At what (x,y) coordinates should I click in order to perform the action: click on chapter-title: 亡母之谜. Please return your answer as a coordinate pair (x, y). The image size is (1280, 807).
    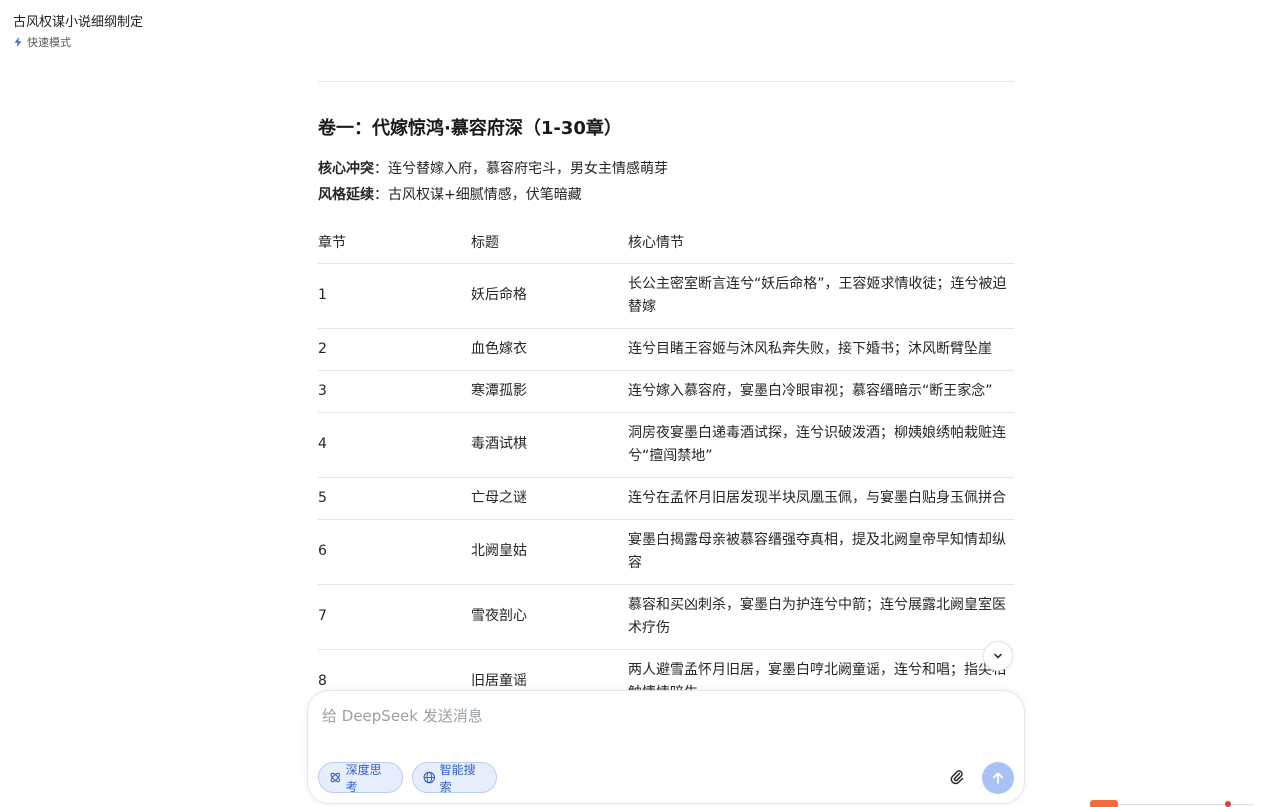
    Looking at the image, I should click on (549, 498).